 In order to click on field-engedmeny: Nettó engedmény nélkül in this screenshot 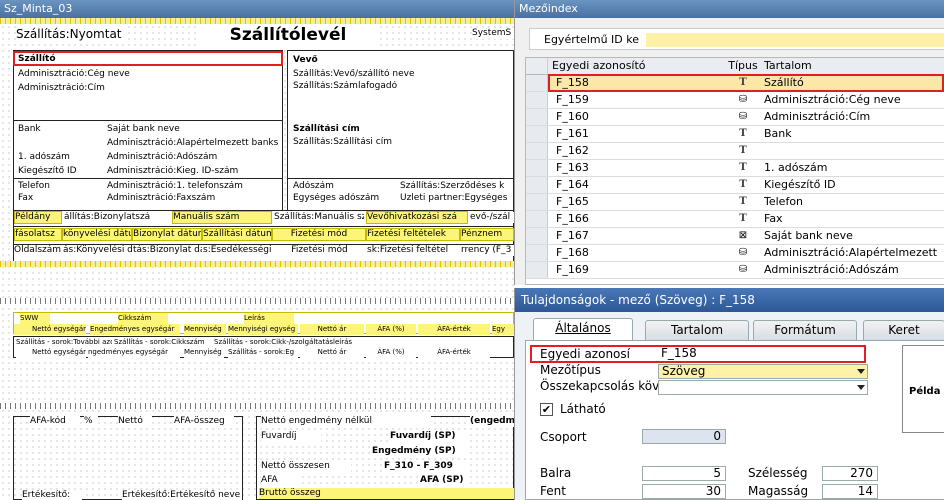, I will do `click(346, 421)`.